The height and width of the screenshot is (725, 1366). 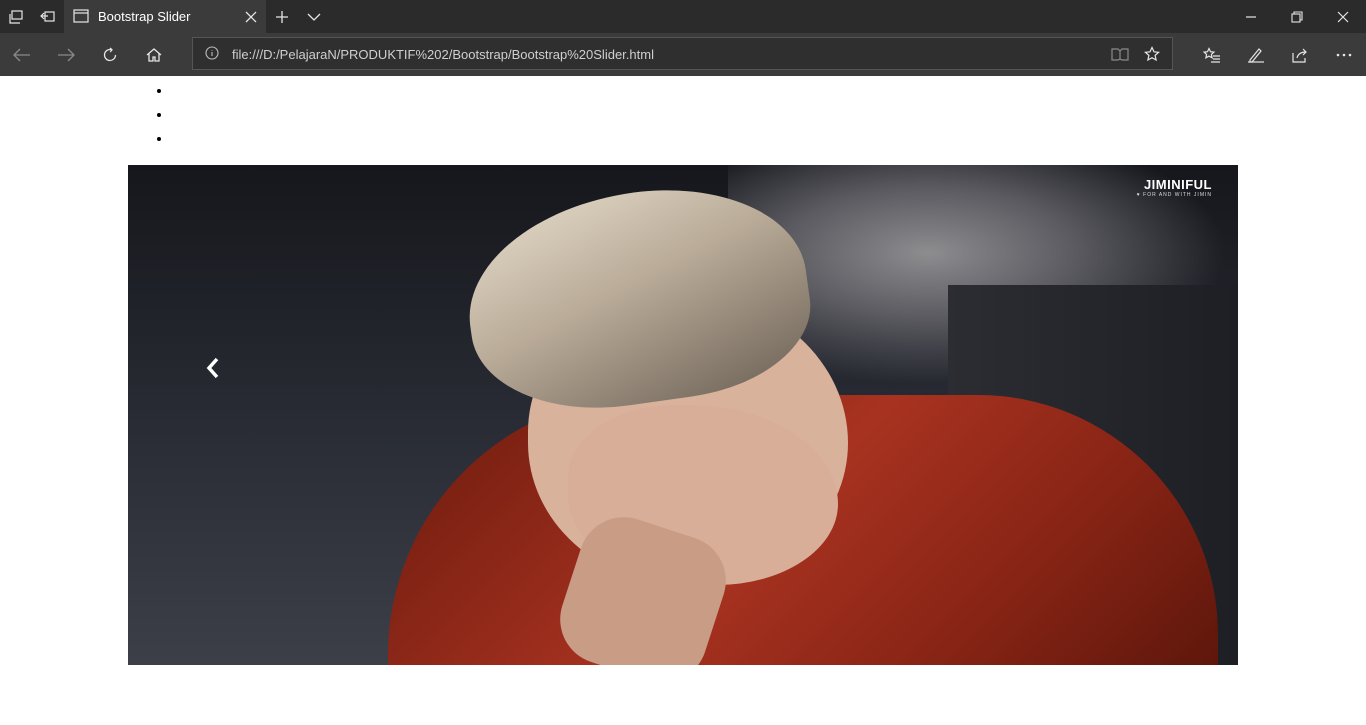 What do you see at coordinates (1174, 195) in the screenshot?
I see `watermark-sub: ♥ FOR AND WITH JIMIN` at bounding box center [1174, 195].